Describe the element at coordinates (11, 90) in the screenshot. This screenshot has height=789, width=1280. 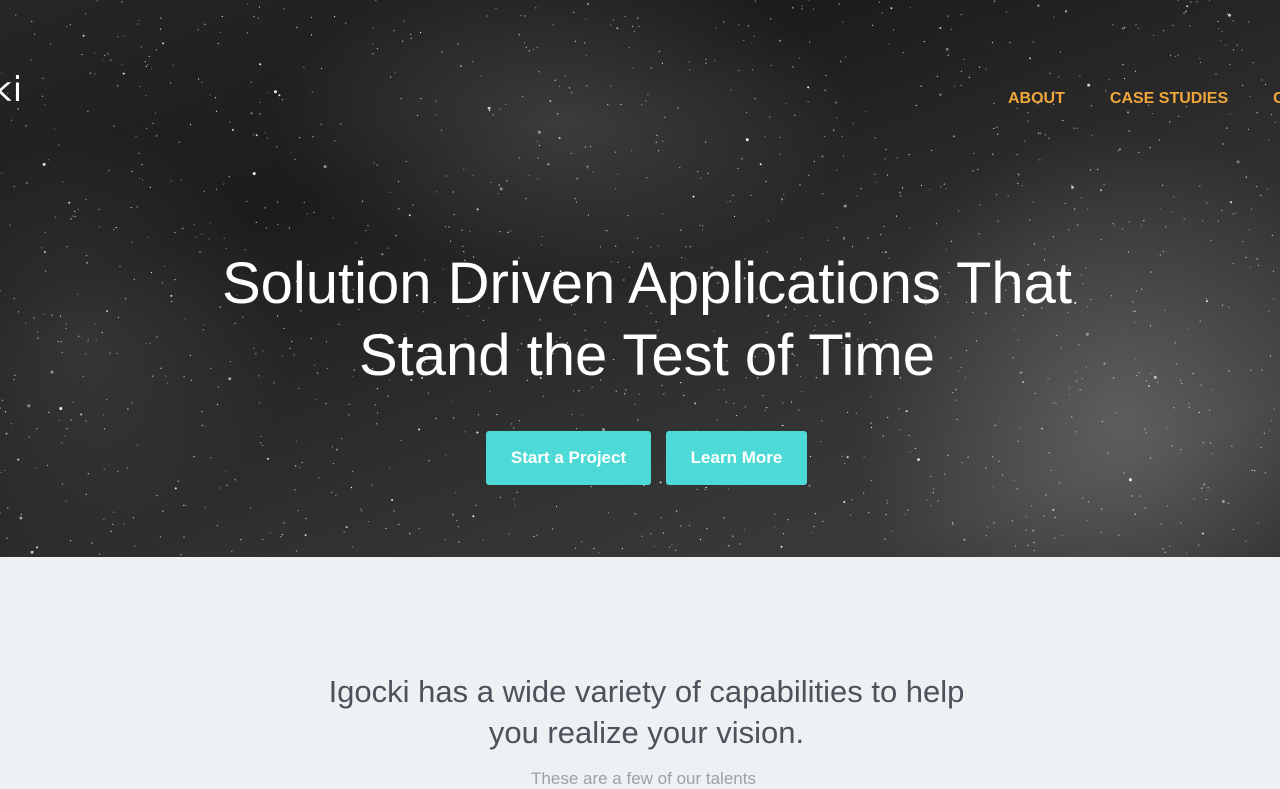
I see `logo: ki` at that location.